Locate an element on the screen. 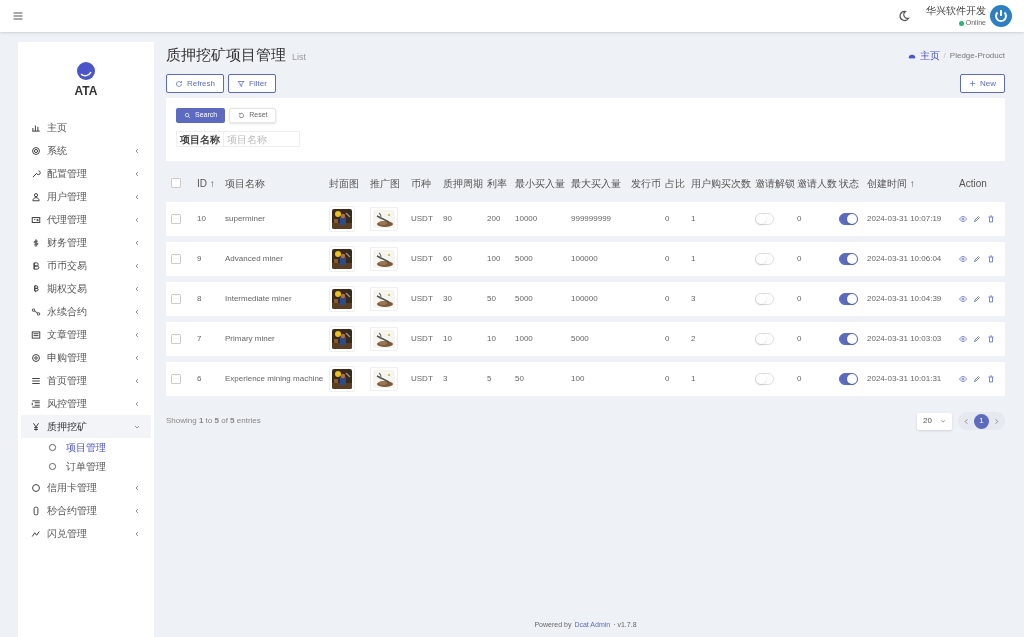 The image size is (1024, 637). table-cell: Advanced miner is located at coordinates (254, 259).